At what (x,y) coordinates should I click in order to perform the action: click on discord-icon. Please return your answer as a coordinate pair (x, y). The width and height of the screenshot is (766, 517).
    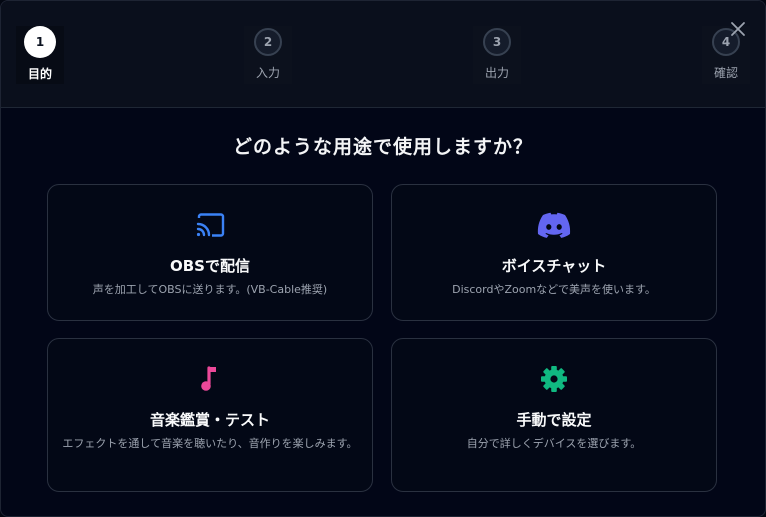
    Looking at the image, I should click on (554, 225).